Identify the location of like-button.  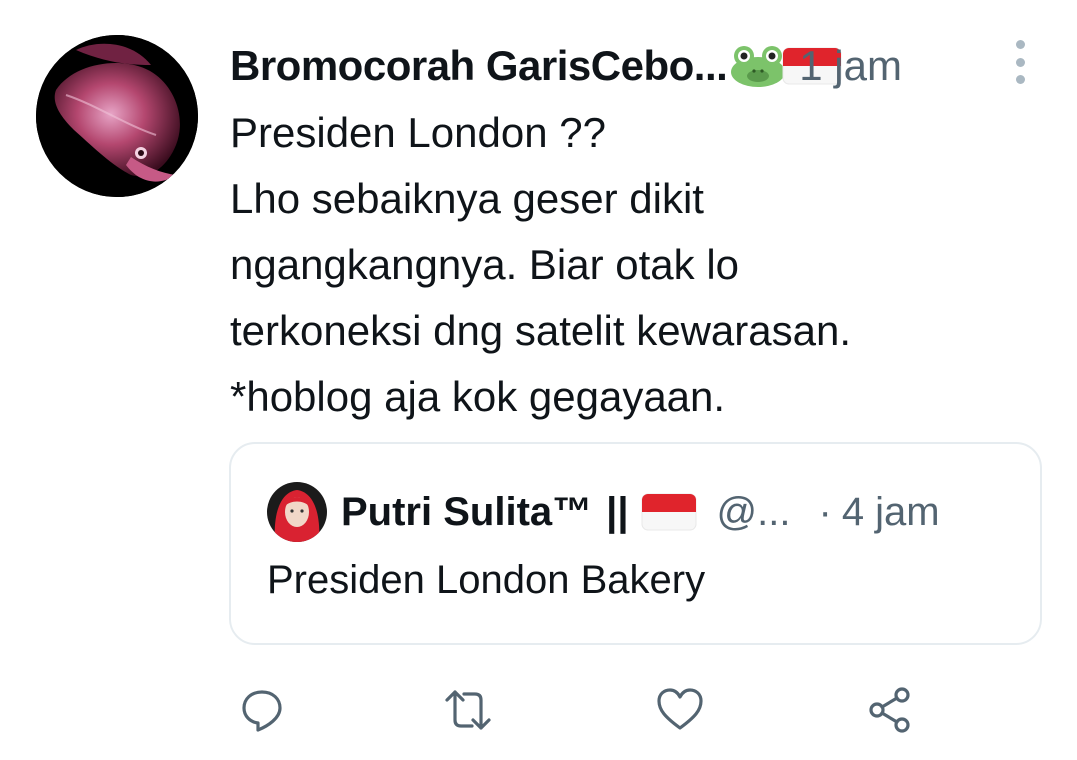
(680, 710).